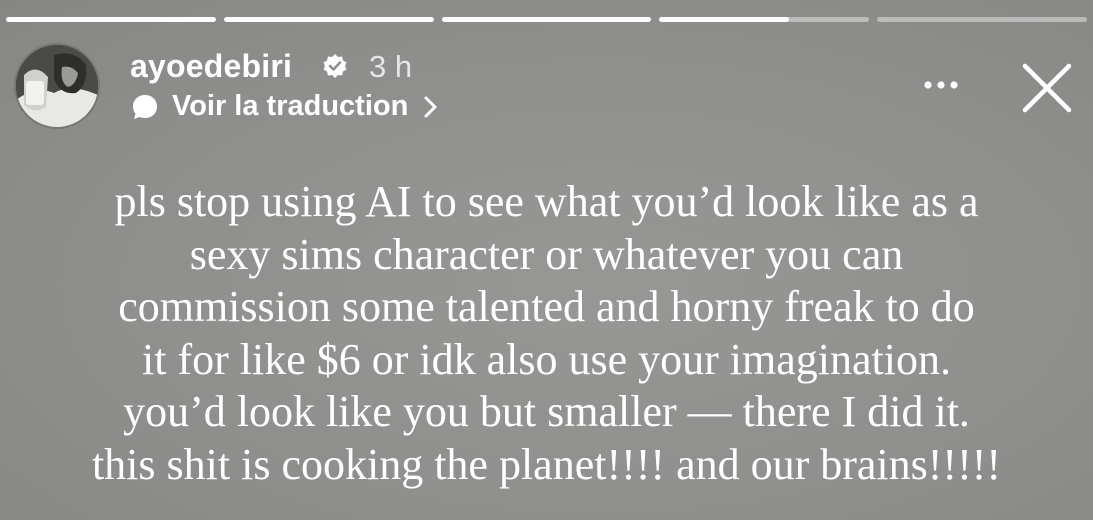 The height and width of the screenshot is (520, 1093). What do you see at coordinates (335, 66) in the screenshot?
I see `verified-badge-icon` at bounding box center [335, 66].